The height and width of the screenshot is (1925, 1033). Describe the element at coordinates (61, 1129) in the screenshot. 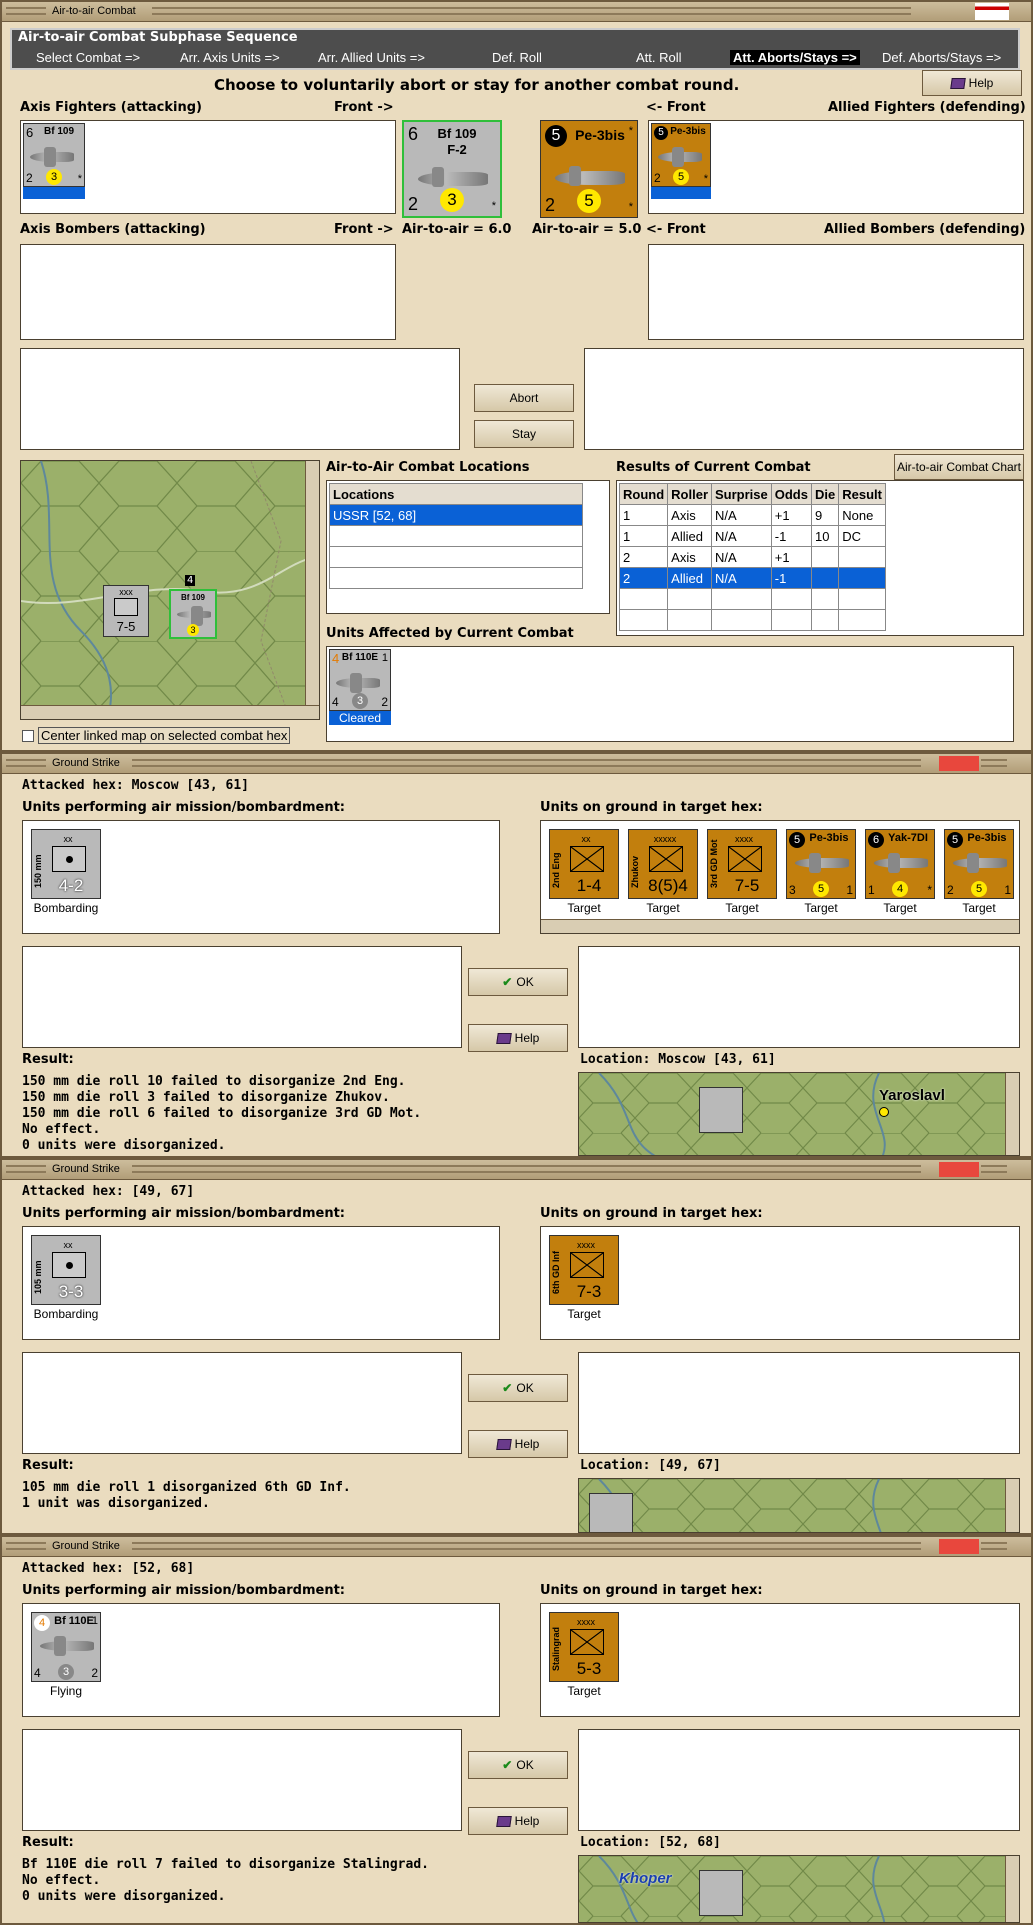

I see `result-line: No effect.` at that location.